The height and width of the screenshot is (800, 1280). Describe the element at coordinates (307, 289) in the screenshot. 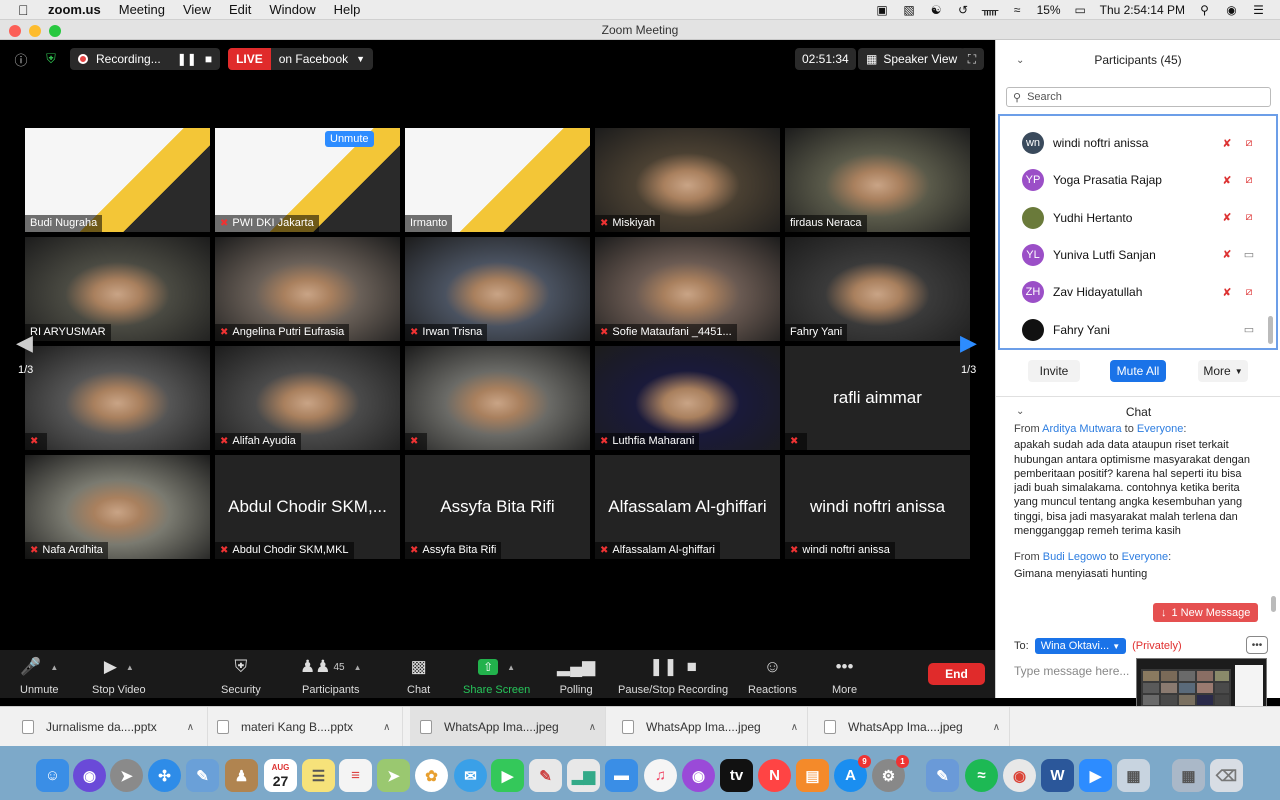

I see `participant-tile: ✖ Angelina Putri Eufrasia` at that location.